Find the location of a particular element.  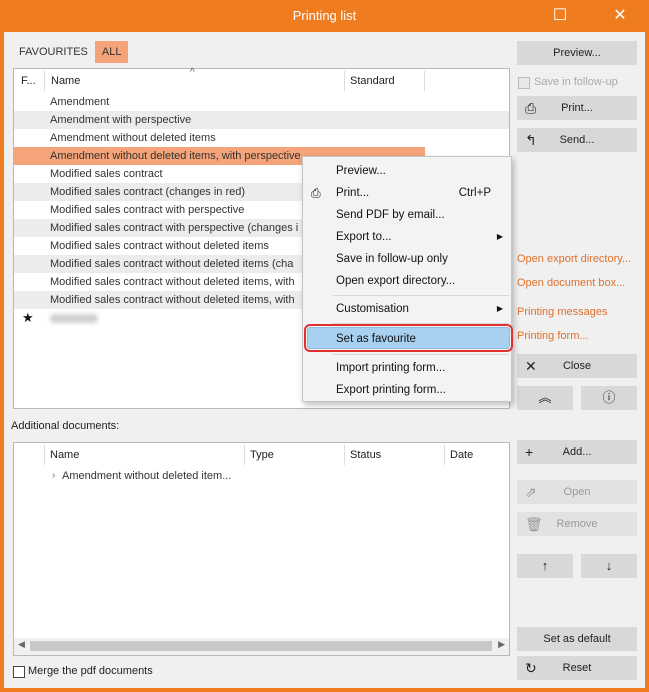

list-row: Amendment is located at coordinates (261, 102).